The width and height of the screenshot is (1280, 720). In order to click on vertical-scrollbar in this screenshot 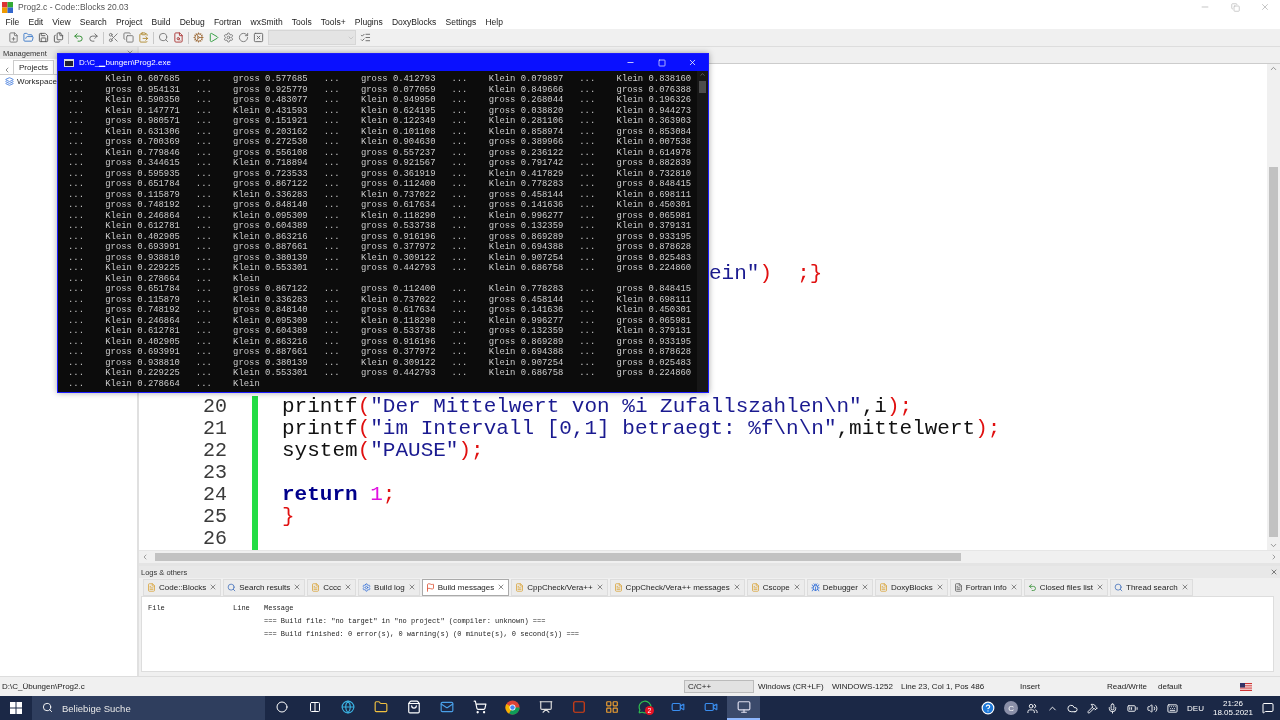, I will do `click(1273, 307)`.